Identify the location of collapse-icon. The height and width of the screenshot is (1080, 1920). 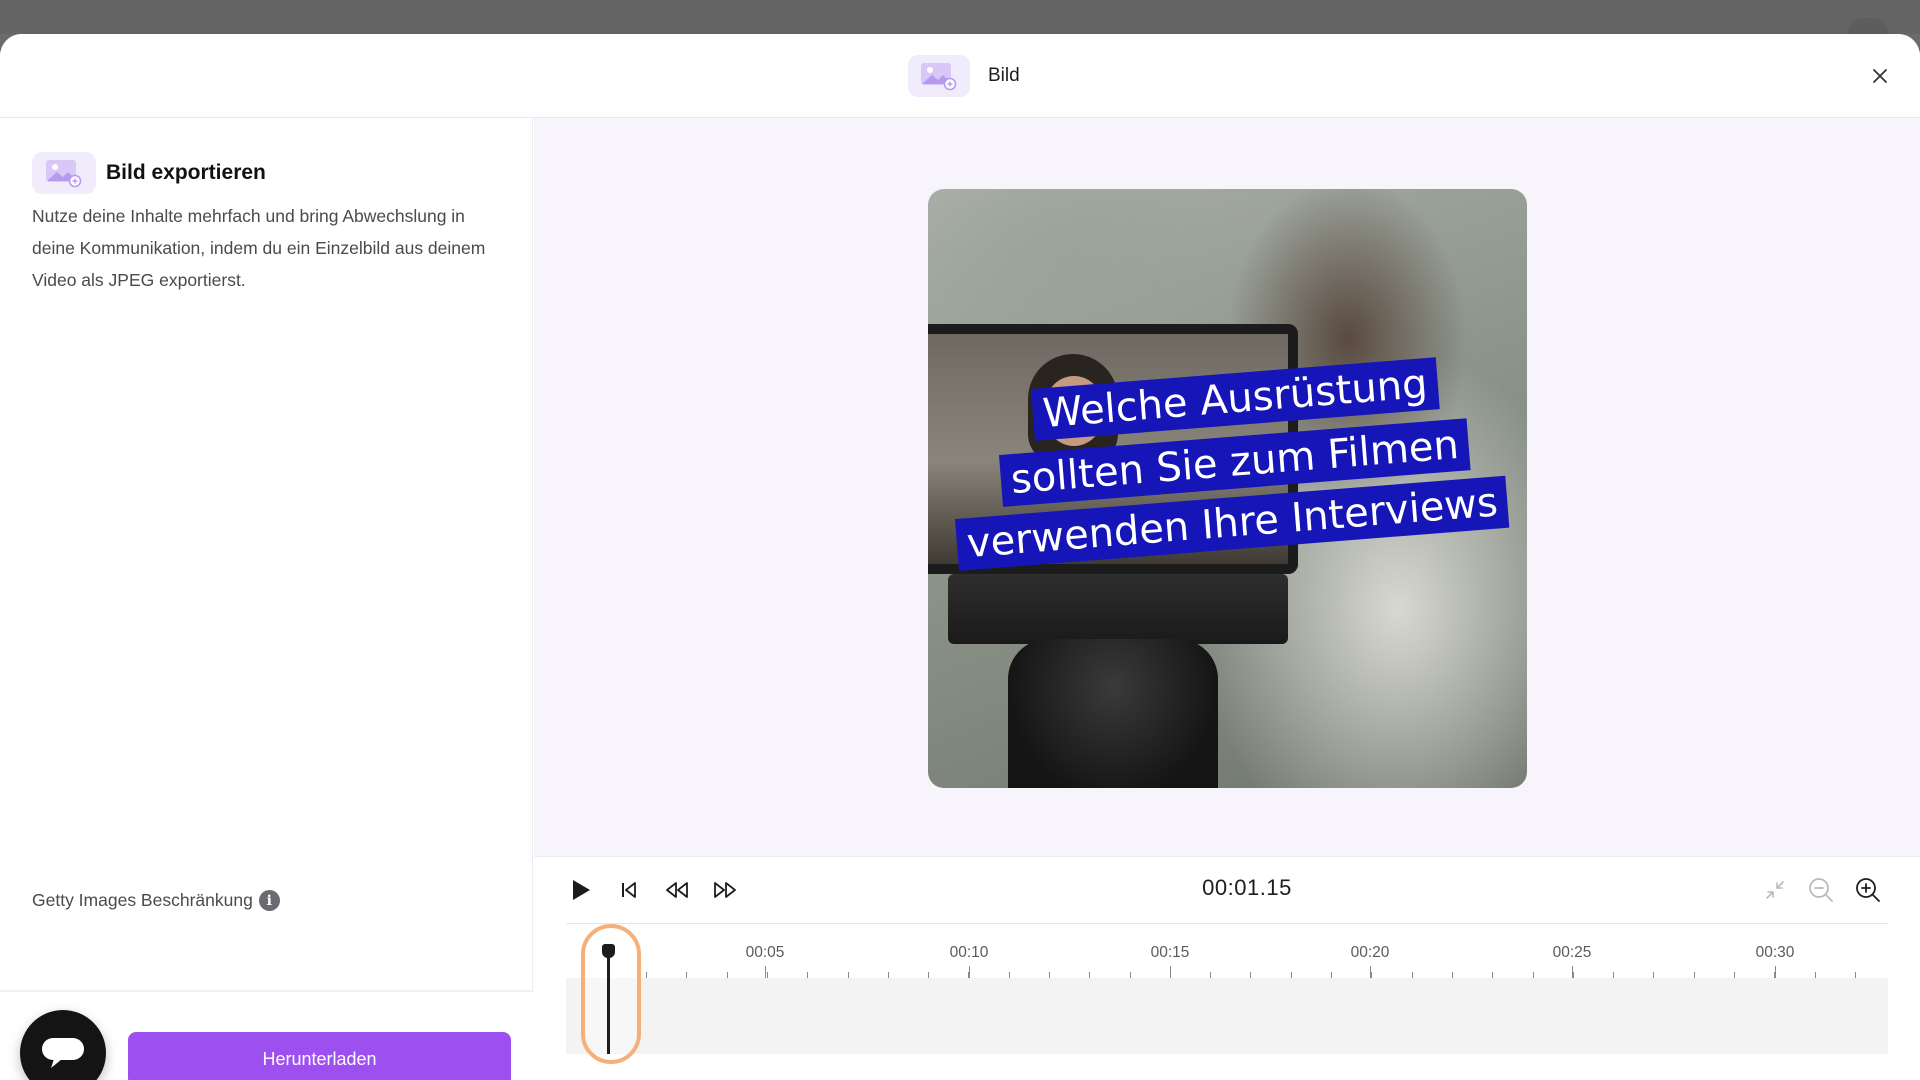
(1775, 890).